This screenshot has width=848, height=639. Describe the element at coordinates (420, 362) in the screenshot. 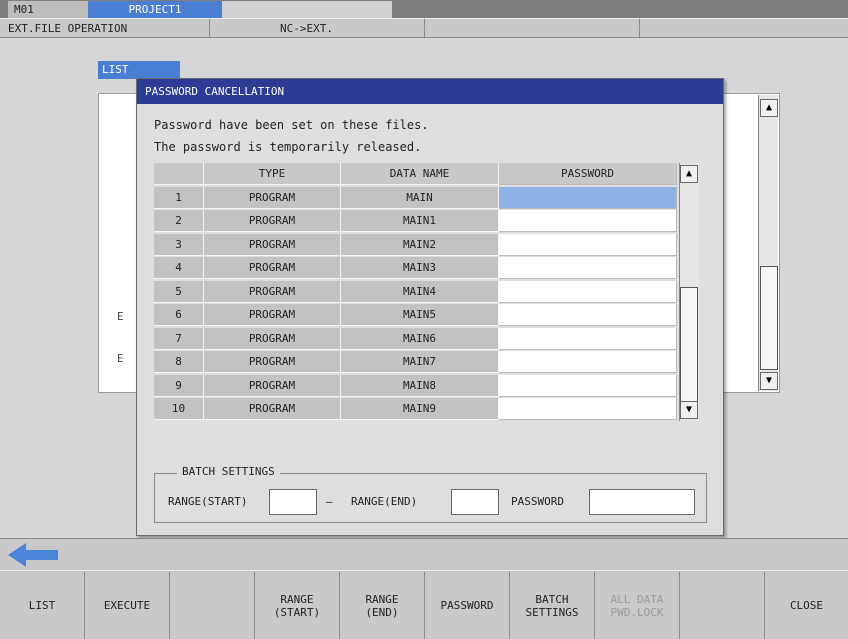

I see `row-data-name: MAIN7` at that location.